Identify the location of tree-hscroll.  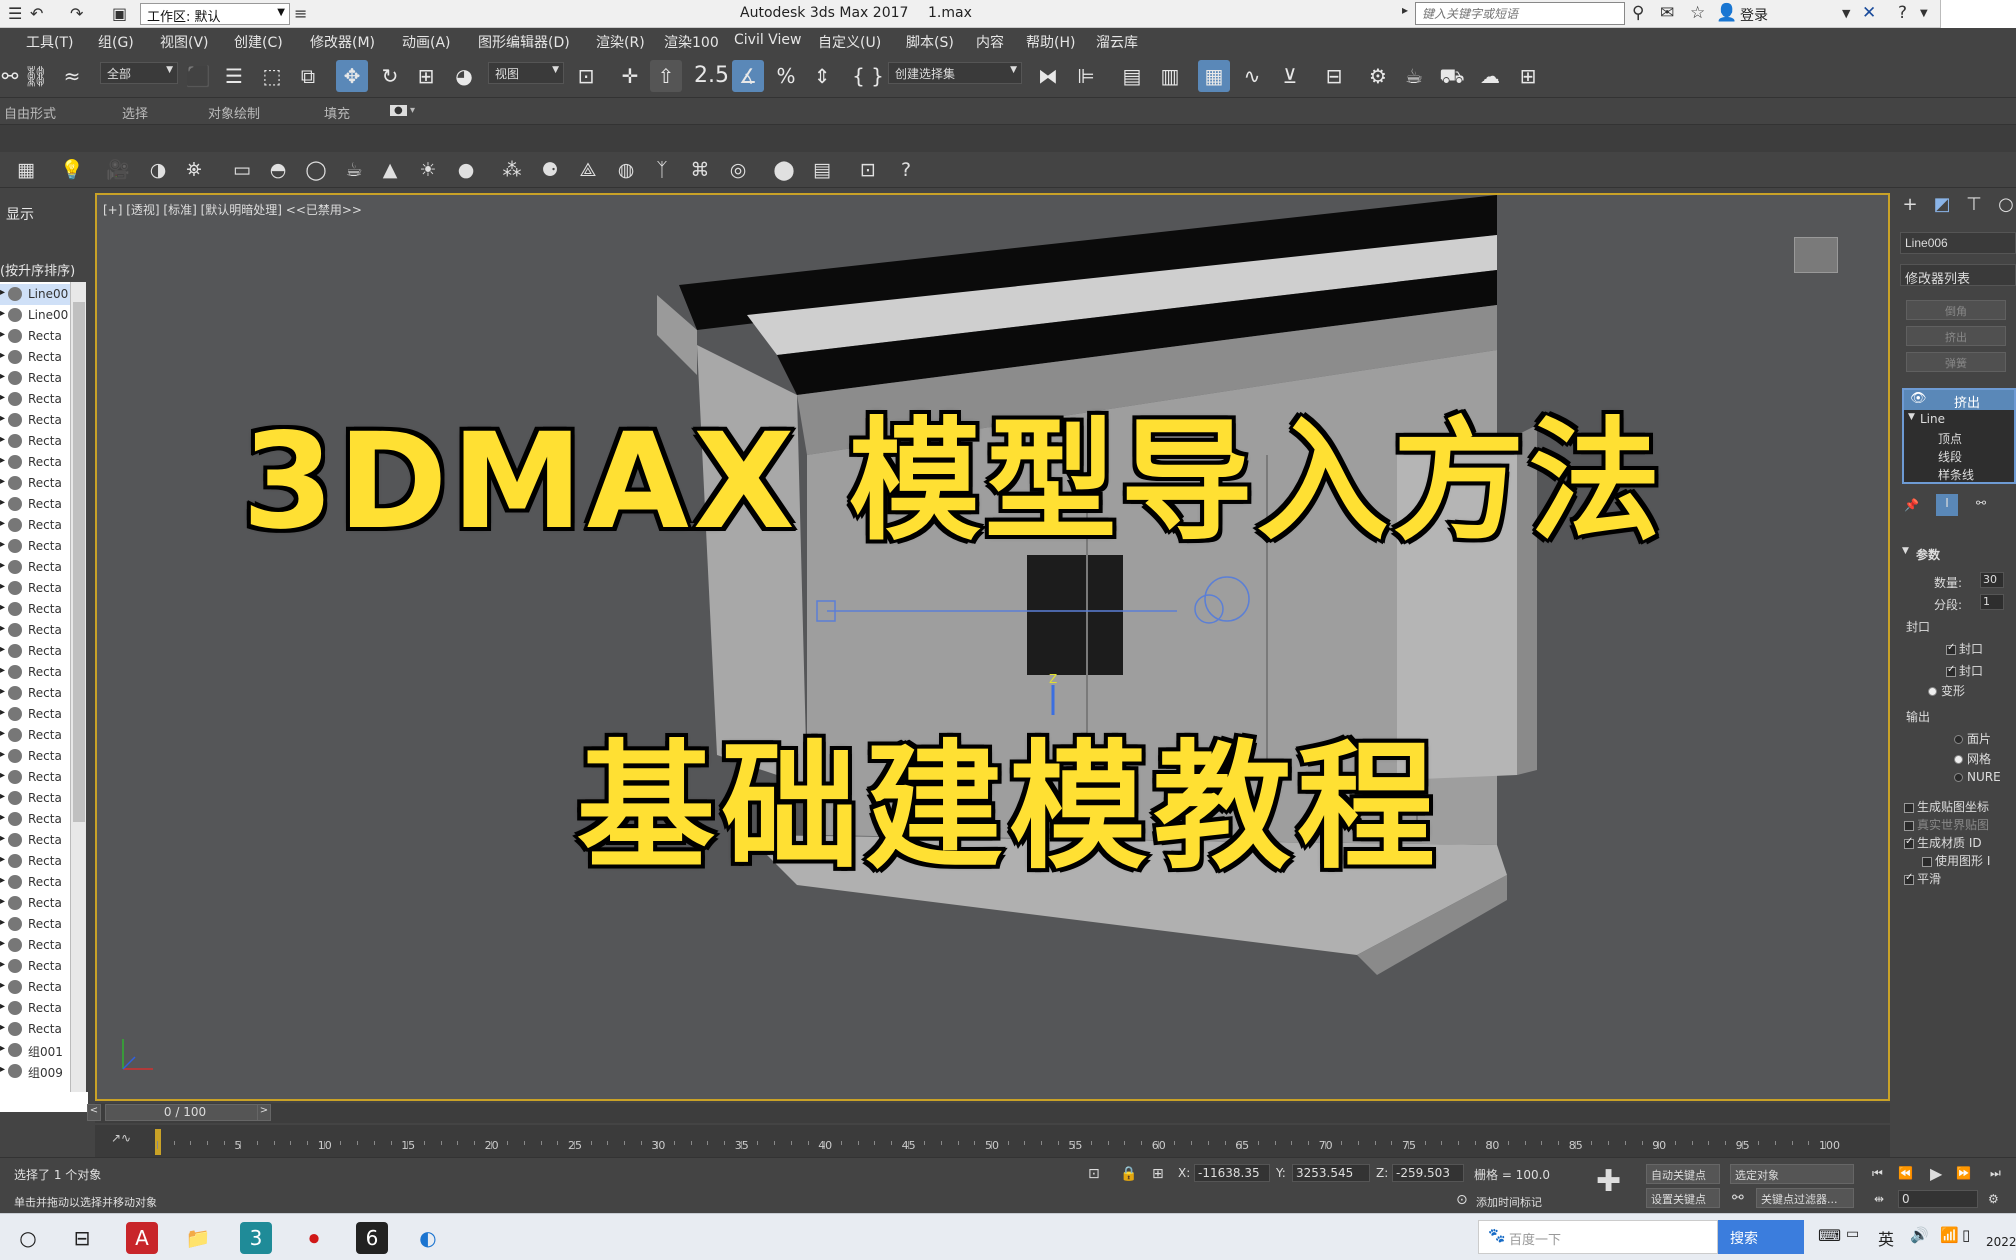
(44, 1102).